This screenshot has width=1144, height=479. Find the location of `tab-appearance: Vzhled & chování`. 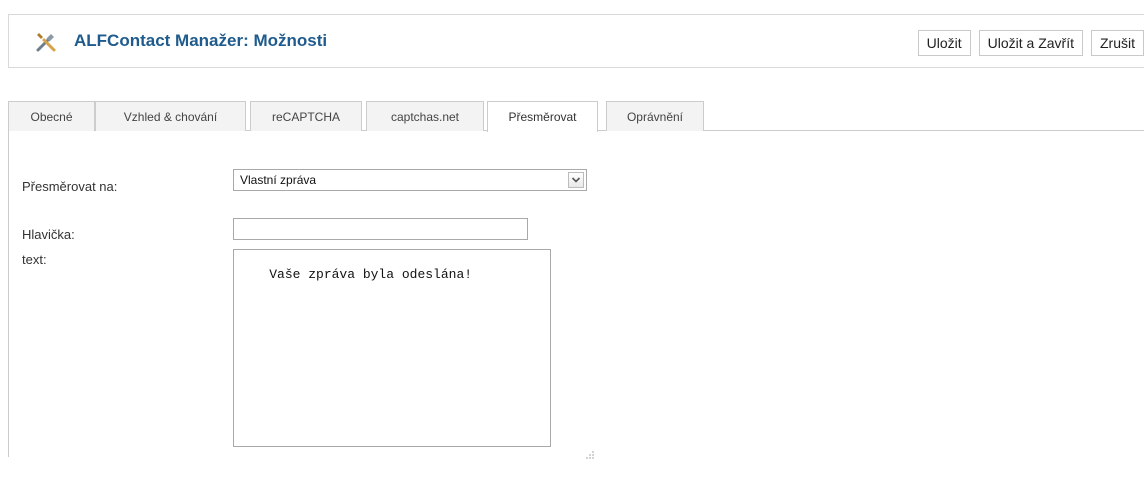

tab-appearance: Vzhled & chování is located at coordinates (170, 116).